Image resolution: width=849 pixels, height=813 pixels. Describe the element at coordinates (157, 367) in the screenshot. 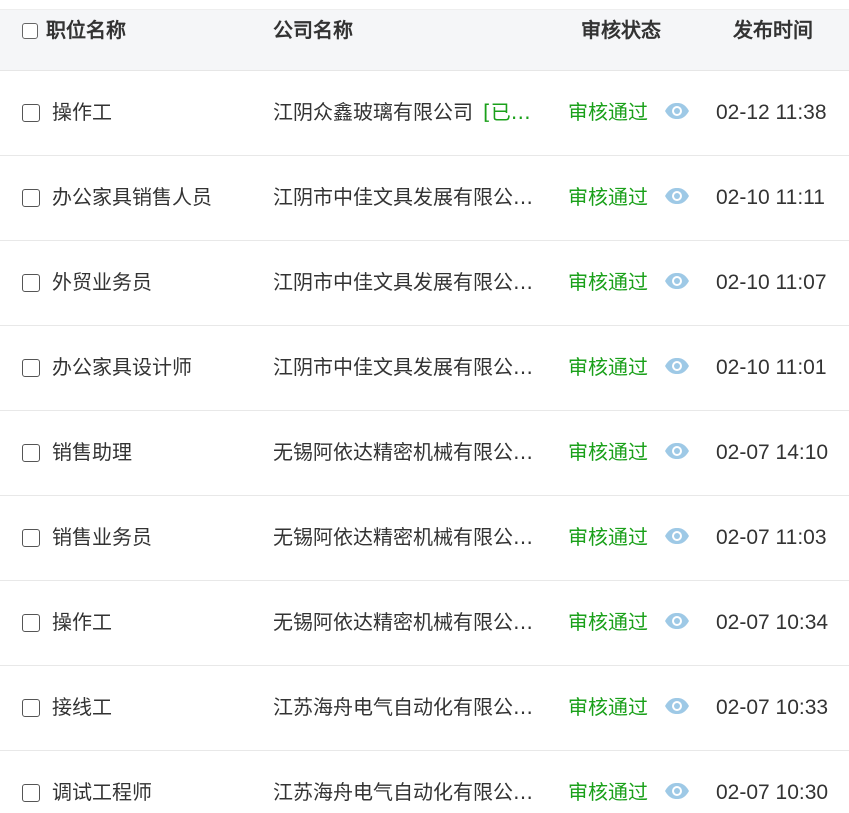

I see `job-title-link: 办公家具设计师` at that location.